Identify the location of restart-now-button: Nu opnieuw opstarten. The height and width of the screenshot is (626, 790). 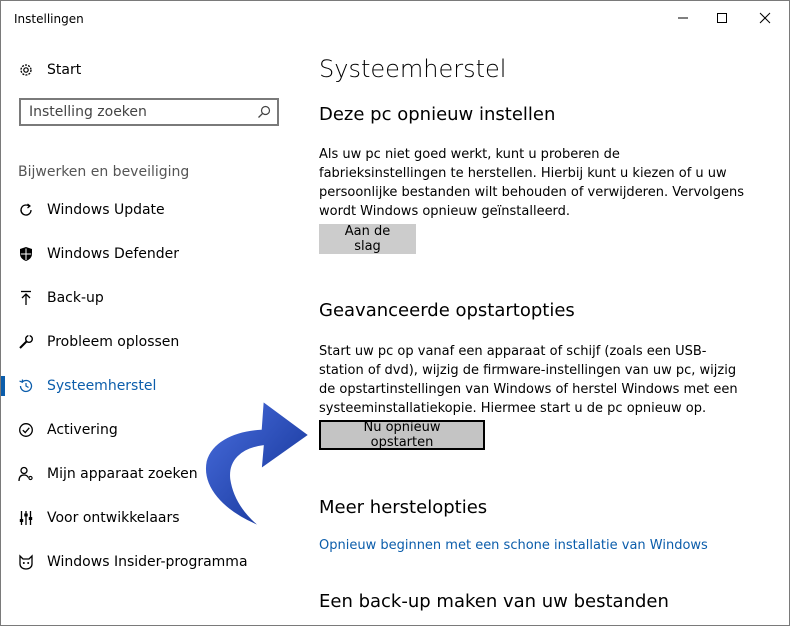
(402, 435).